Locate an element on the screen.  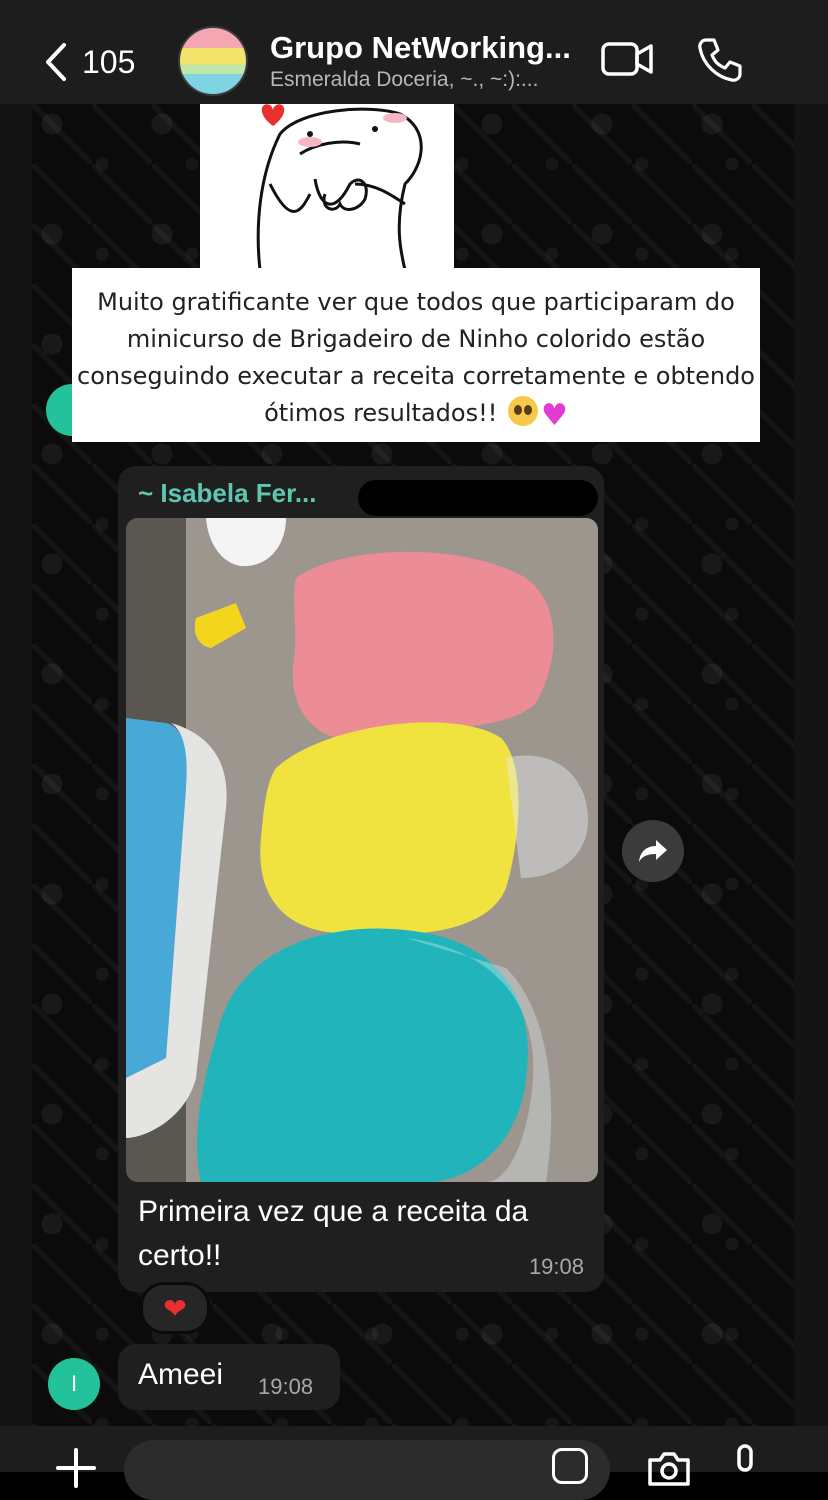
video-call-button is located at coordinates (628, 59).